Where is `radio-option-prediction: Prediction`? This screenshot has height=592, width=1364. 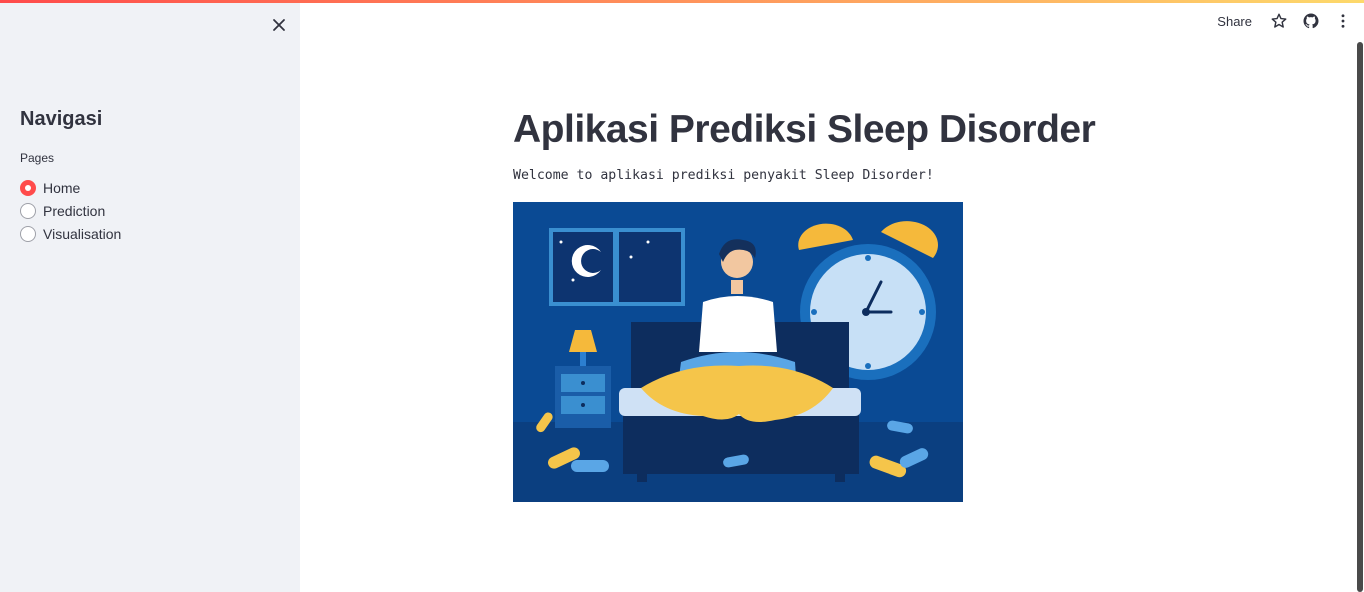
radio-option-prediction: Prediction is located at coordinates (70, 210).